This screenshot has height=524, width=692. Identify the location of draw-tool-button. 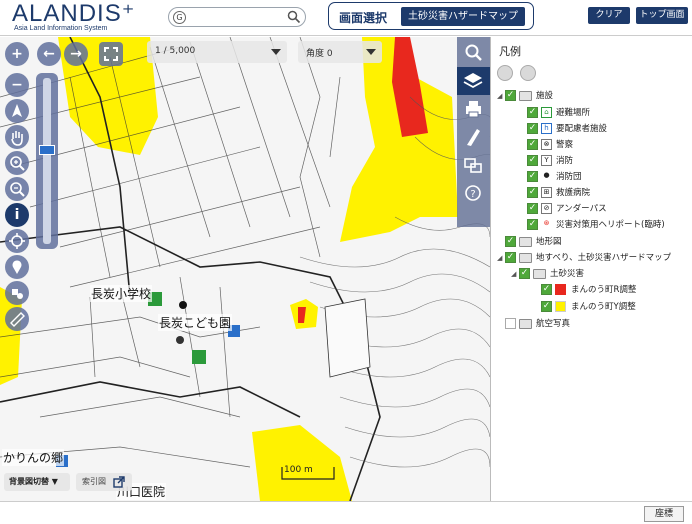
(17, 293).